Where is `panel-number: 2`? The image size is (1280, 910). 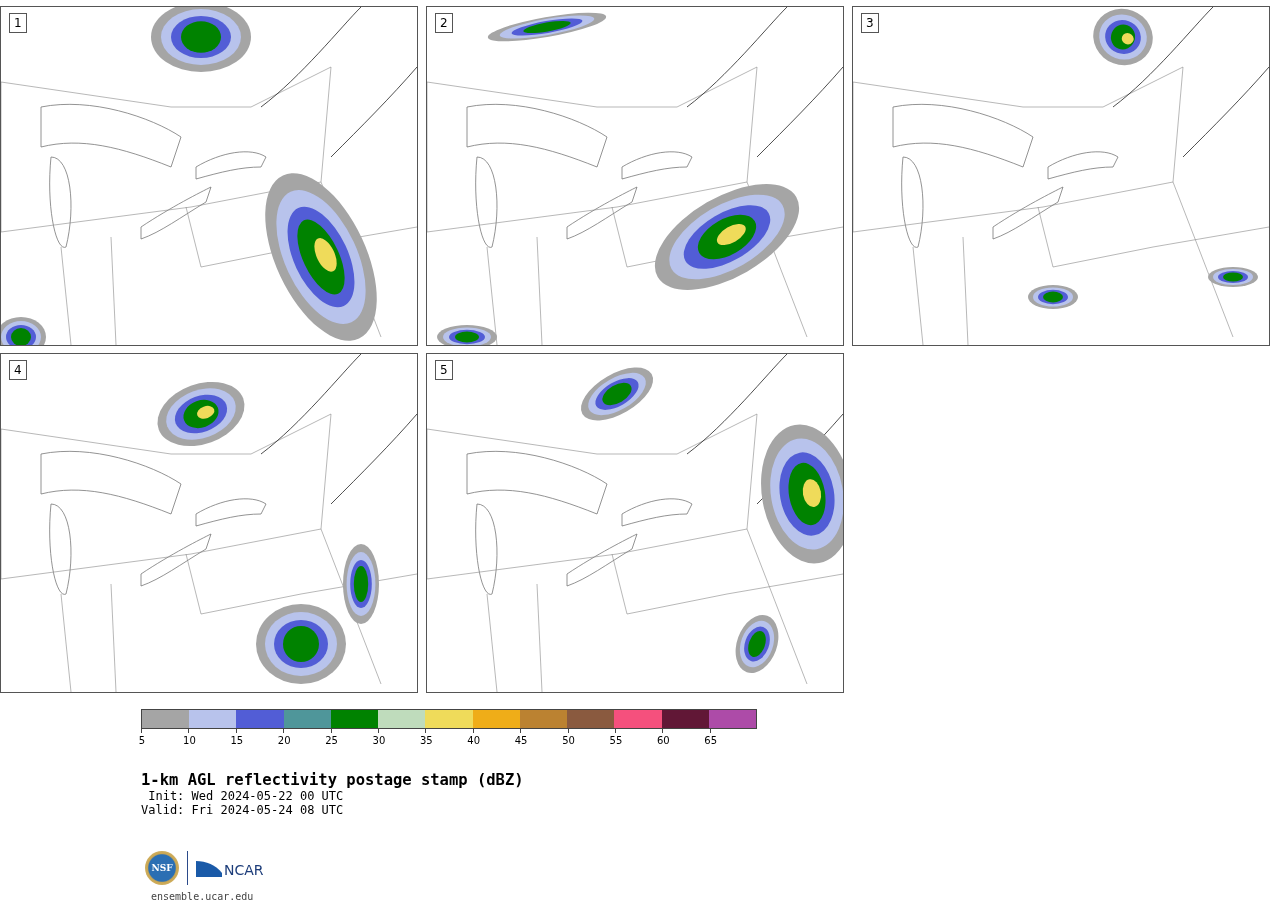
panel-number: 2 is located at coordinates (444, 23).